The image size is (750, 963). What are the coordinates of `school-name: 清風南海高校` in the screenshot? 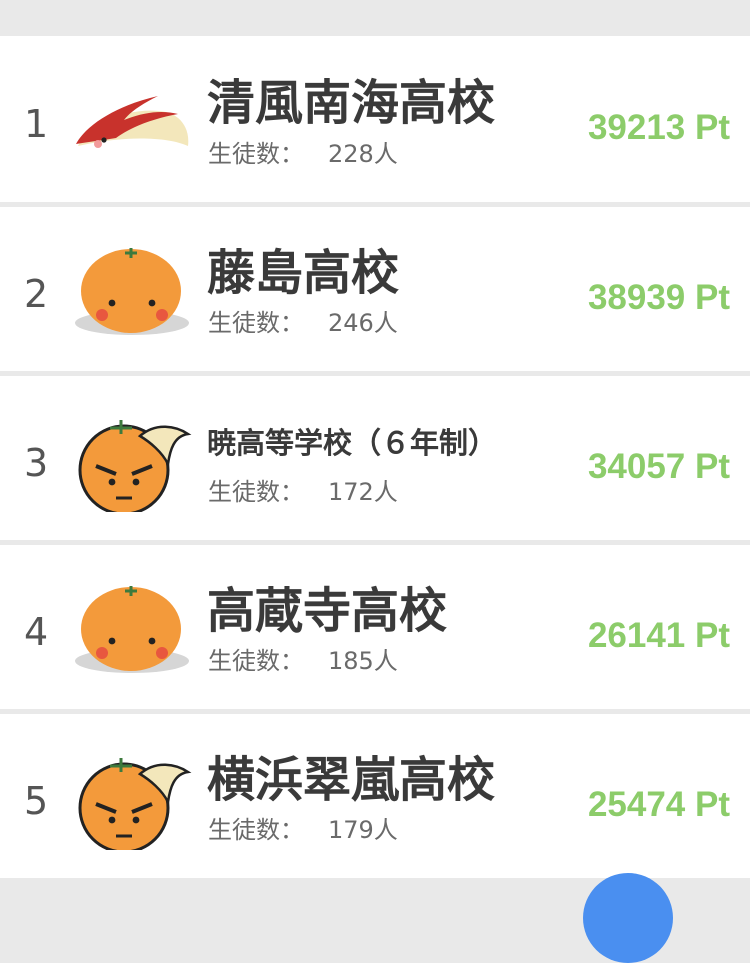 It's located at (351, 103).